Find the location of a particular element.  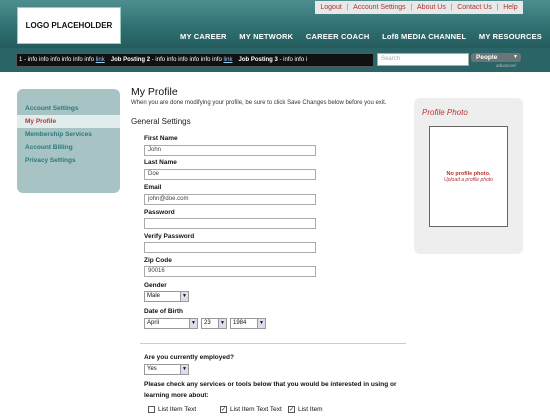

first-name-label: First Name is located at coordinates (161, 138).